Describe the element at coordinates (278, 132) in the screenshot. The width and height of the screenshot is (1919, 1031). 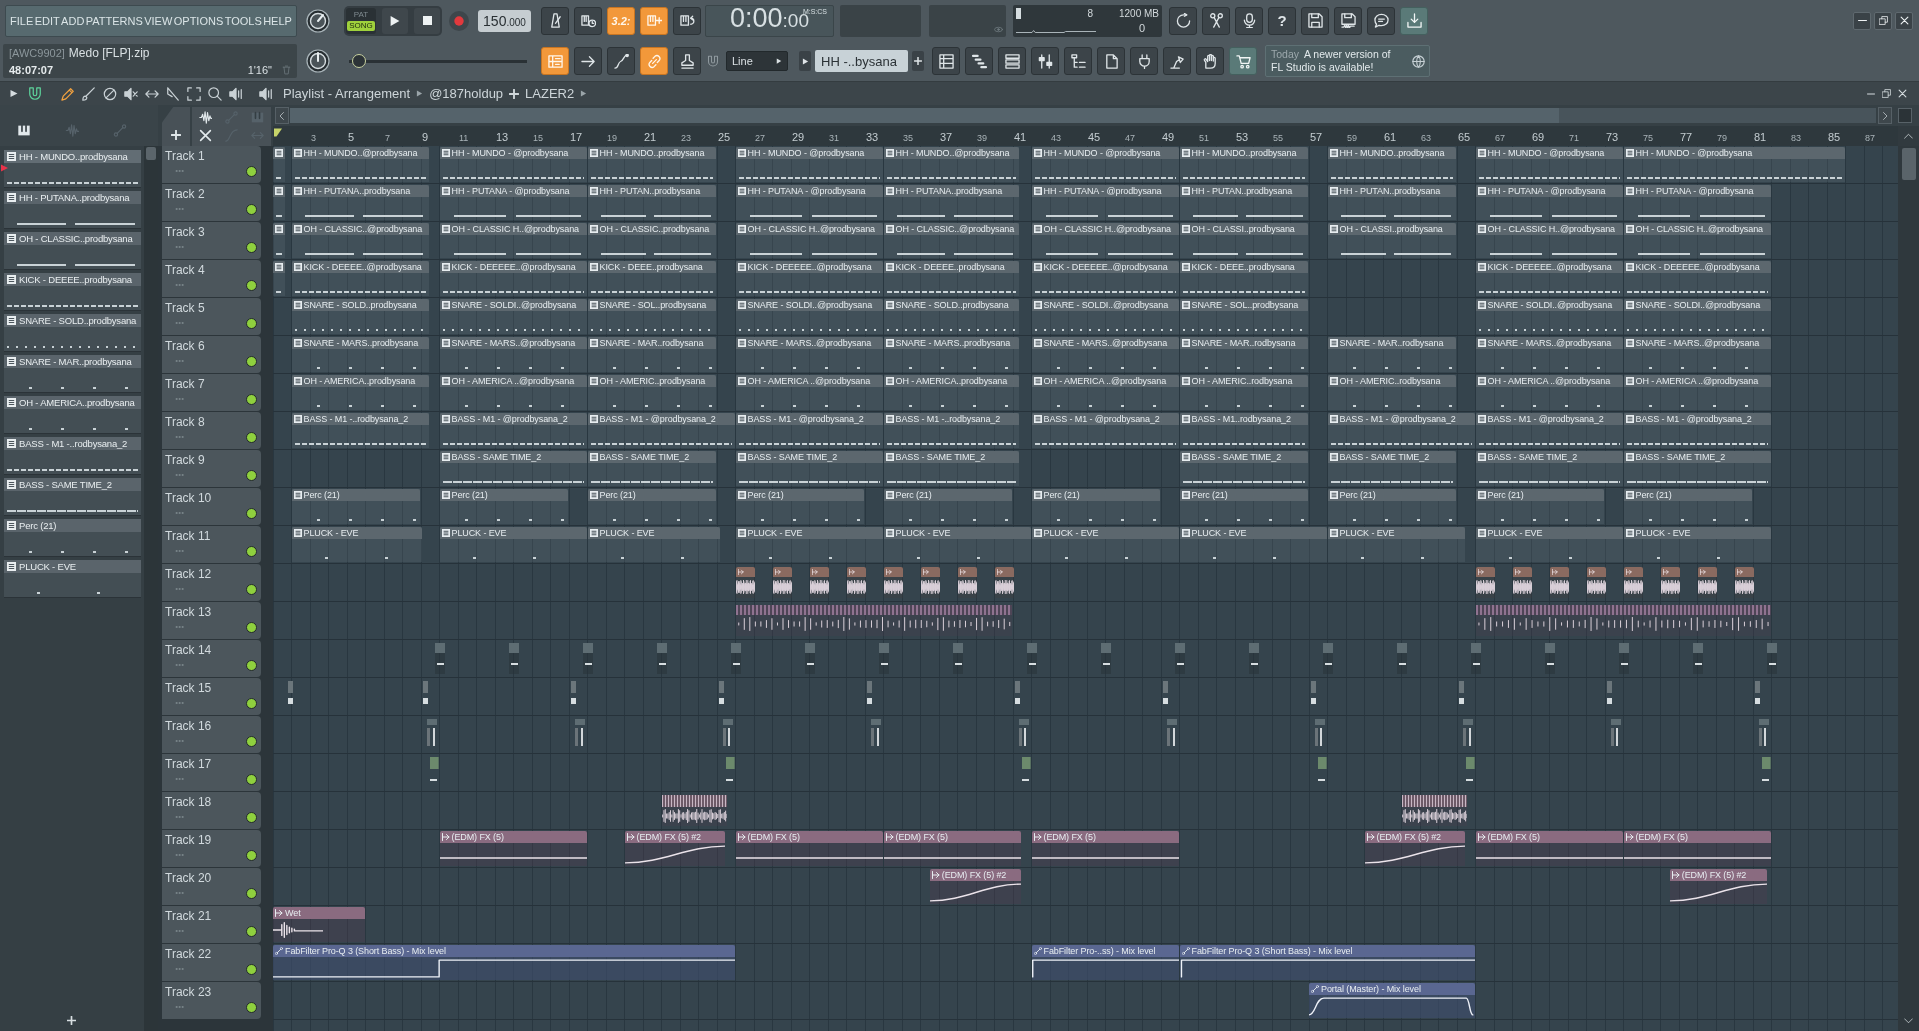
I see `start-marker-icon` at that location.